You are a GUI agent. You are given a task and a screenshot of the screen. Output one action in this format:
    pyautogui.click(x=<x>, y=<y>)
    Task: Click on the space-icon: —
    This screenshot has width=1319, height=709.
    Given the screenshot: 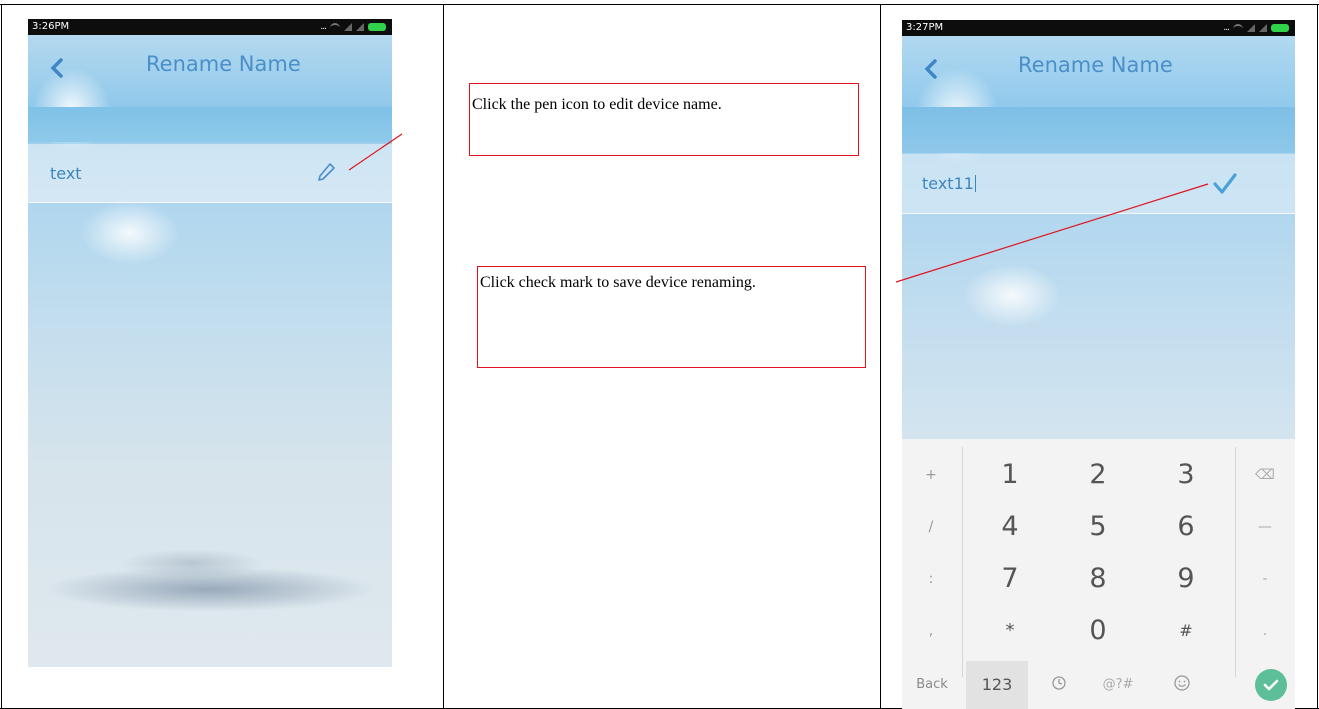 What is the action you would take?
    pyautogui.click(x=1265, y=527)
    